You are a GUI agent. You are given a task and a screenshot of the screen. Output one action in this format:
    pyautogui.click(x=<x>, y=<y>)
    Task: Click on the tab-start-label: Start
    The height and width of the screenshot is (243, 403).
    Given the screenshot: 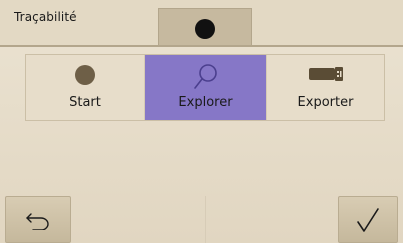 What is the action you would take?
    pyautogui.click(x=85, y=102)
    